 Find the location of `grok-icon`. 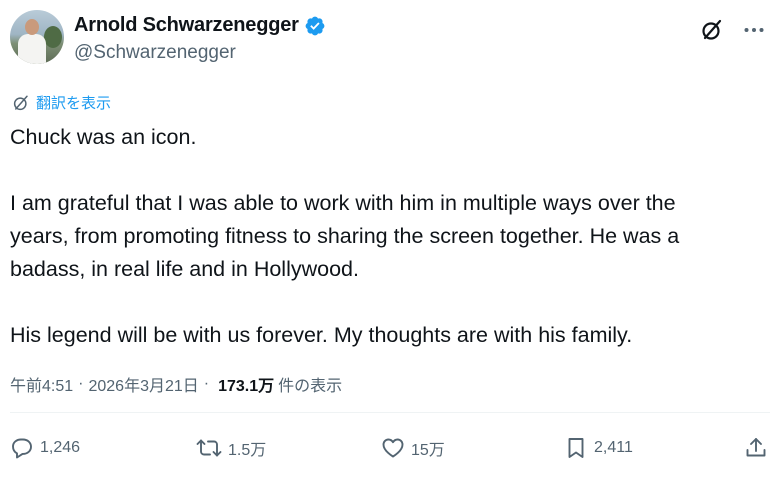

grok-icon is located at coordinates (712, 30).